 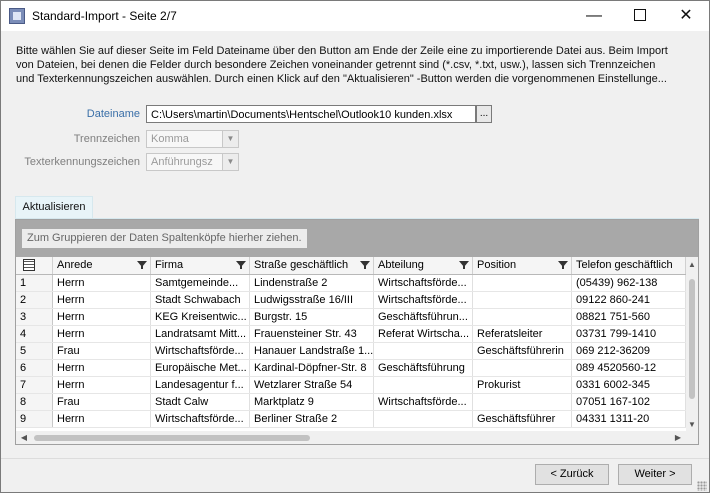 What do you see at coordinates (192, 139) in the screenshot?
I see `trennzeichen-select: Komma ▼` at bounding box center [192, 139].